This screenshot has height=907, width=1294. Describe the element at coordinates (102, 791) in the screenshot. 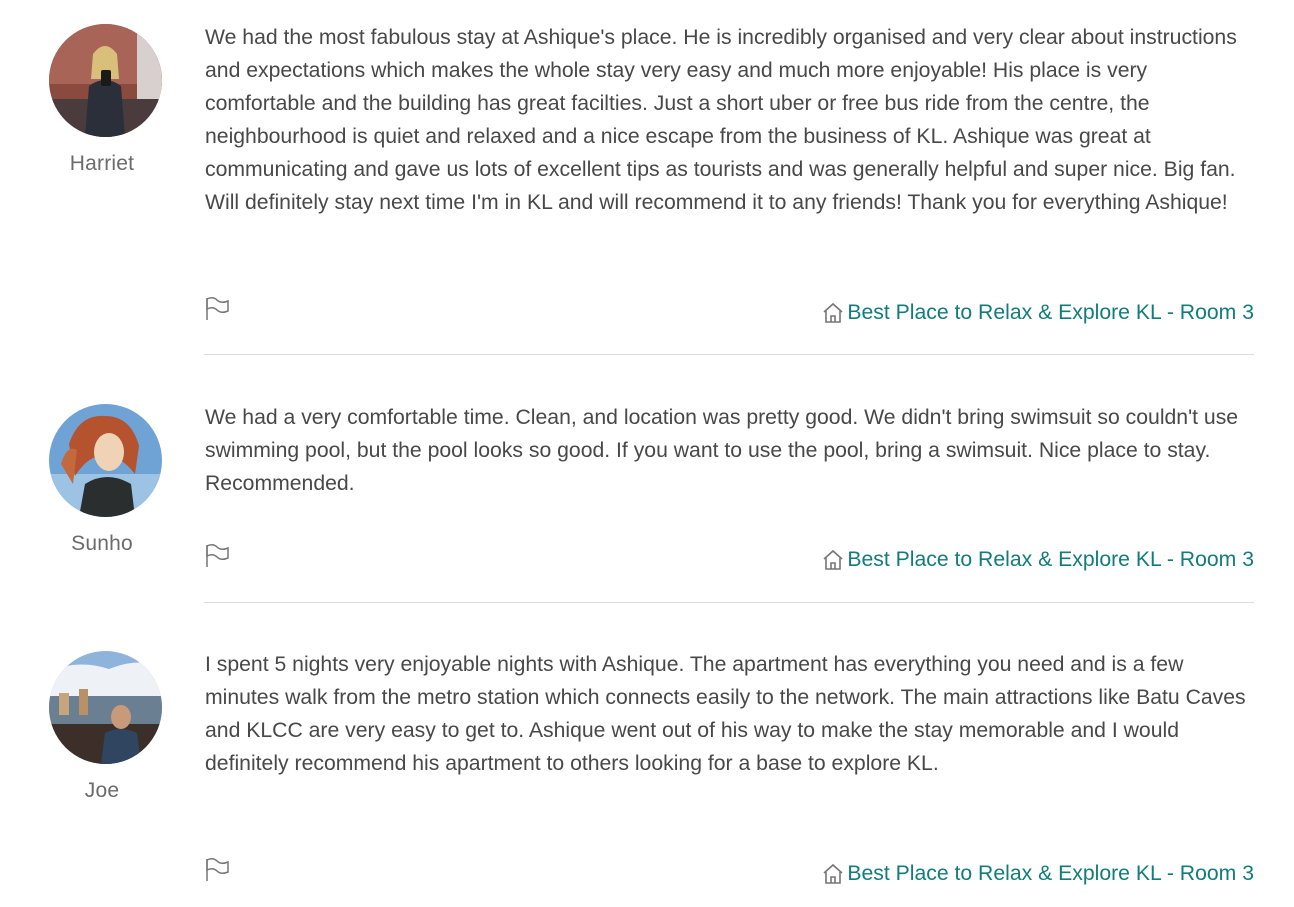

I see `reviewer-name: Joe` at that location.